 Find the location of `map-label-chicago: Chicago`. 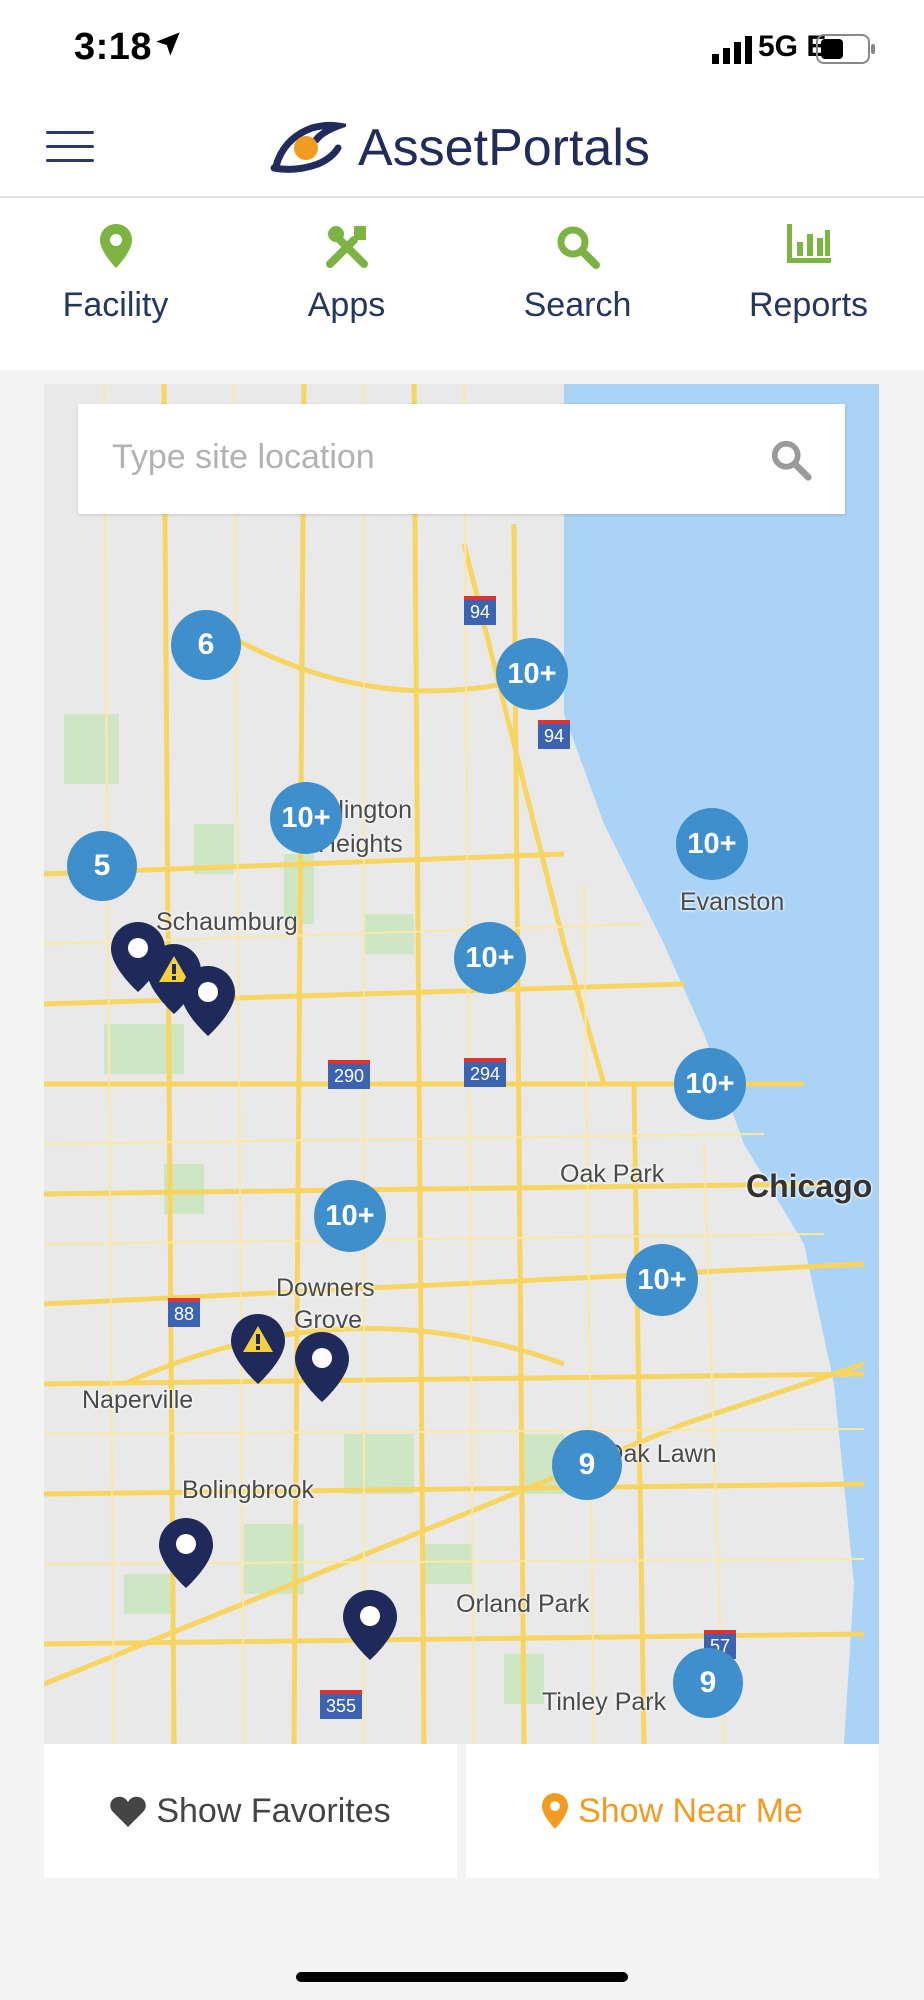

map-label-chicago: Chicago is located at coordinates (809, 1186).